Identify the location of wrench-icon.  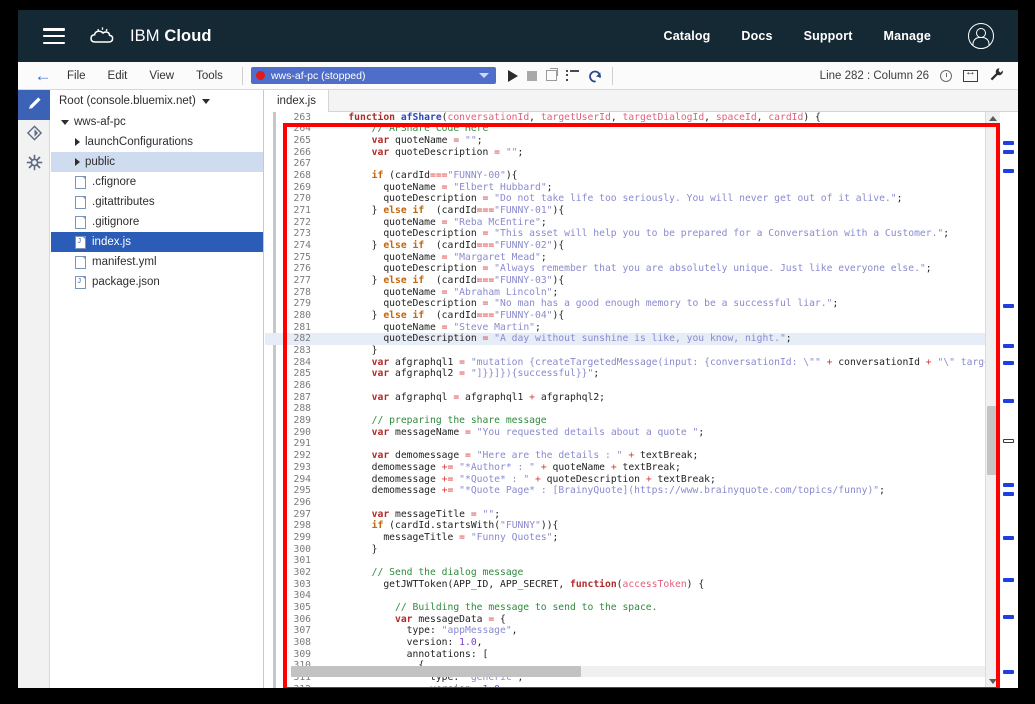
(996, 76).